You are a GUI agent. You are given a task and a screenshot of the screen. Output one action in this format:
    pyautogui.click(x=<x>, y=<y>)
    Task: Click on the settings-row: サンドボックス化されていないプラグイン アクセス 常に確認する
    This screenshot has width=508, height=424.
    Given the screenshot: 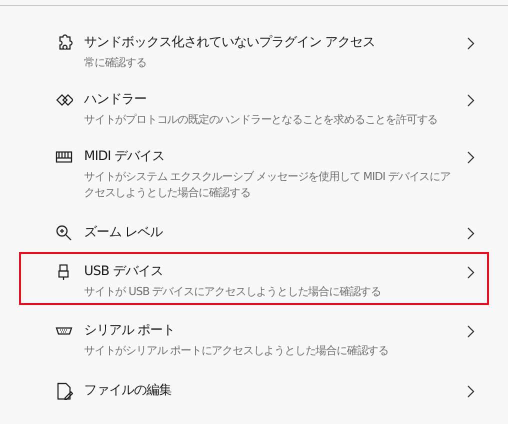 What is the action you would take?
    pyautogui.click(x=254, y=51)
    